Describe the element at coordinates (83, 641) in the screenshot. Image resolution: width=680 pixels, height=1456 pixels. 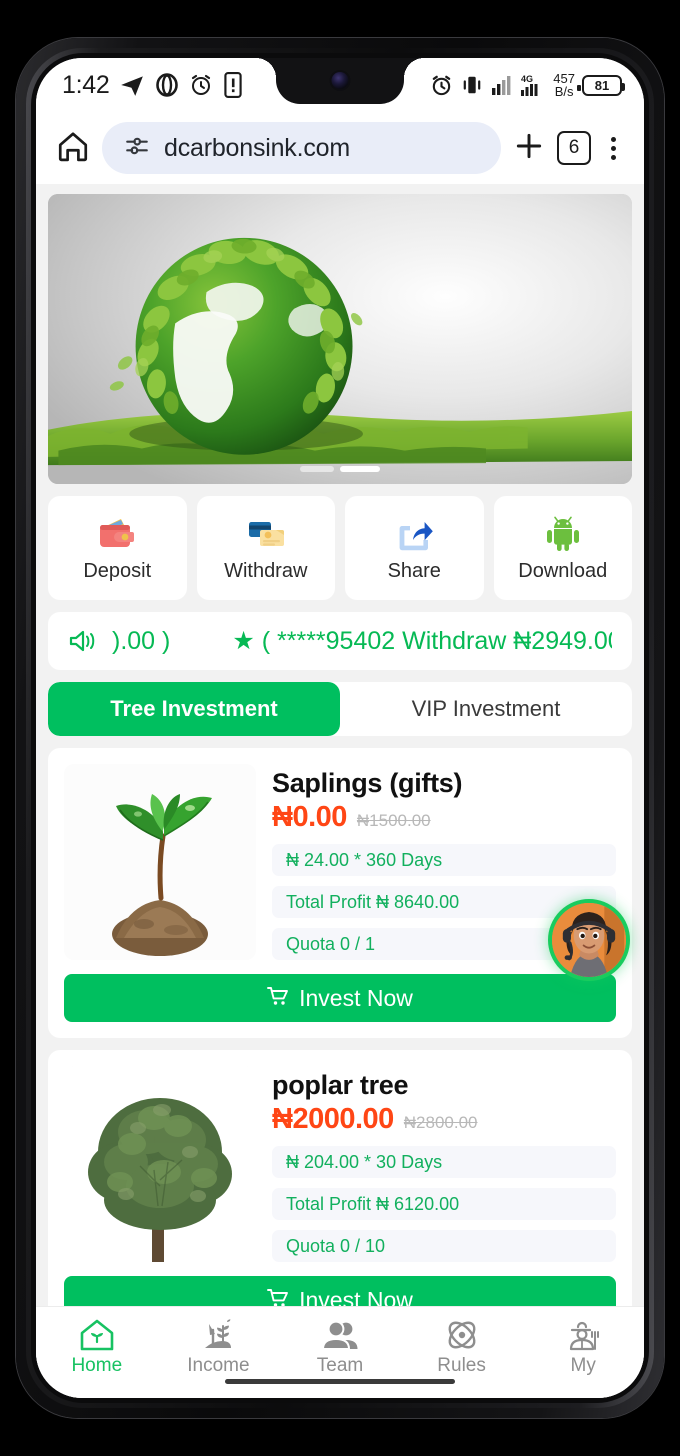
I see `speaker-icon` at that location.